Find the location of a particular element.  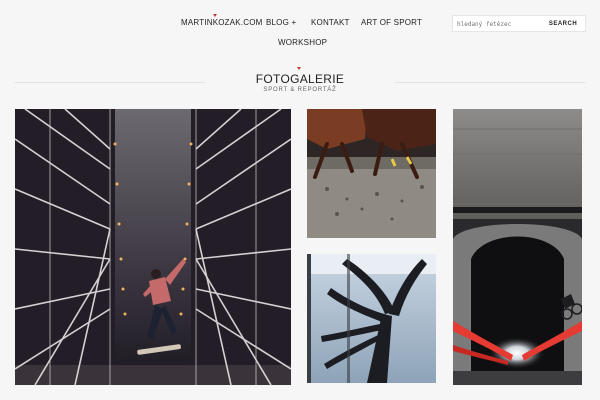

shadow-hand-image is located at coordinates (371, 318).